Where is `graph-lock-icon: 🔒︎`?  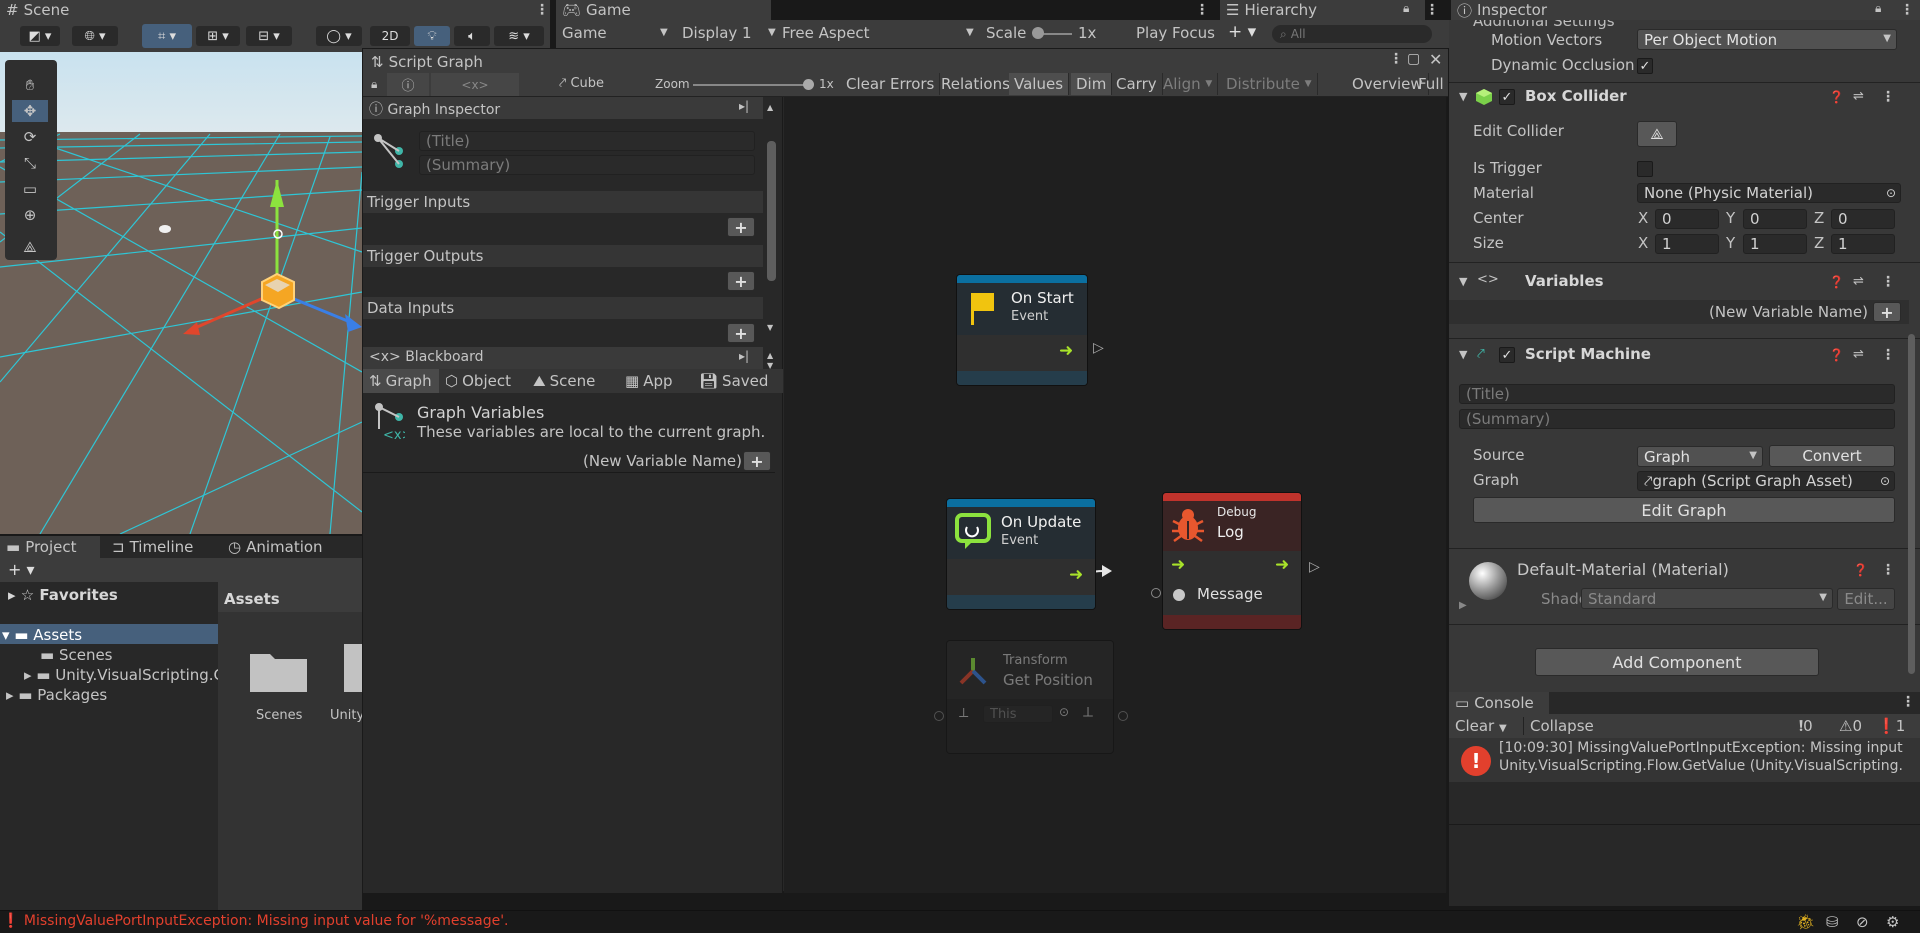 graph-lock-icon: 🔒︎ is located at coordinates (374, 84).